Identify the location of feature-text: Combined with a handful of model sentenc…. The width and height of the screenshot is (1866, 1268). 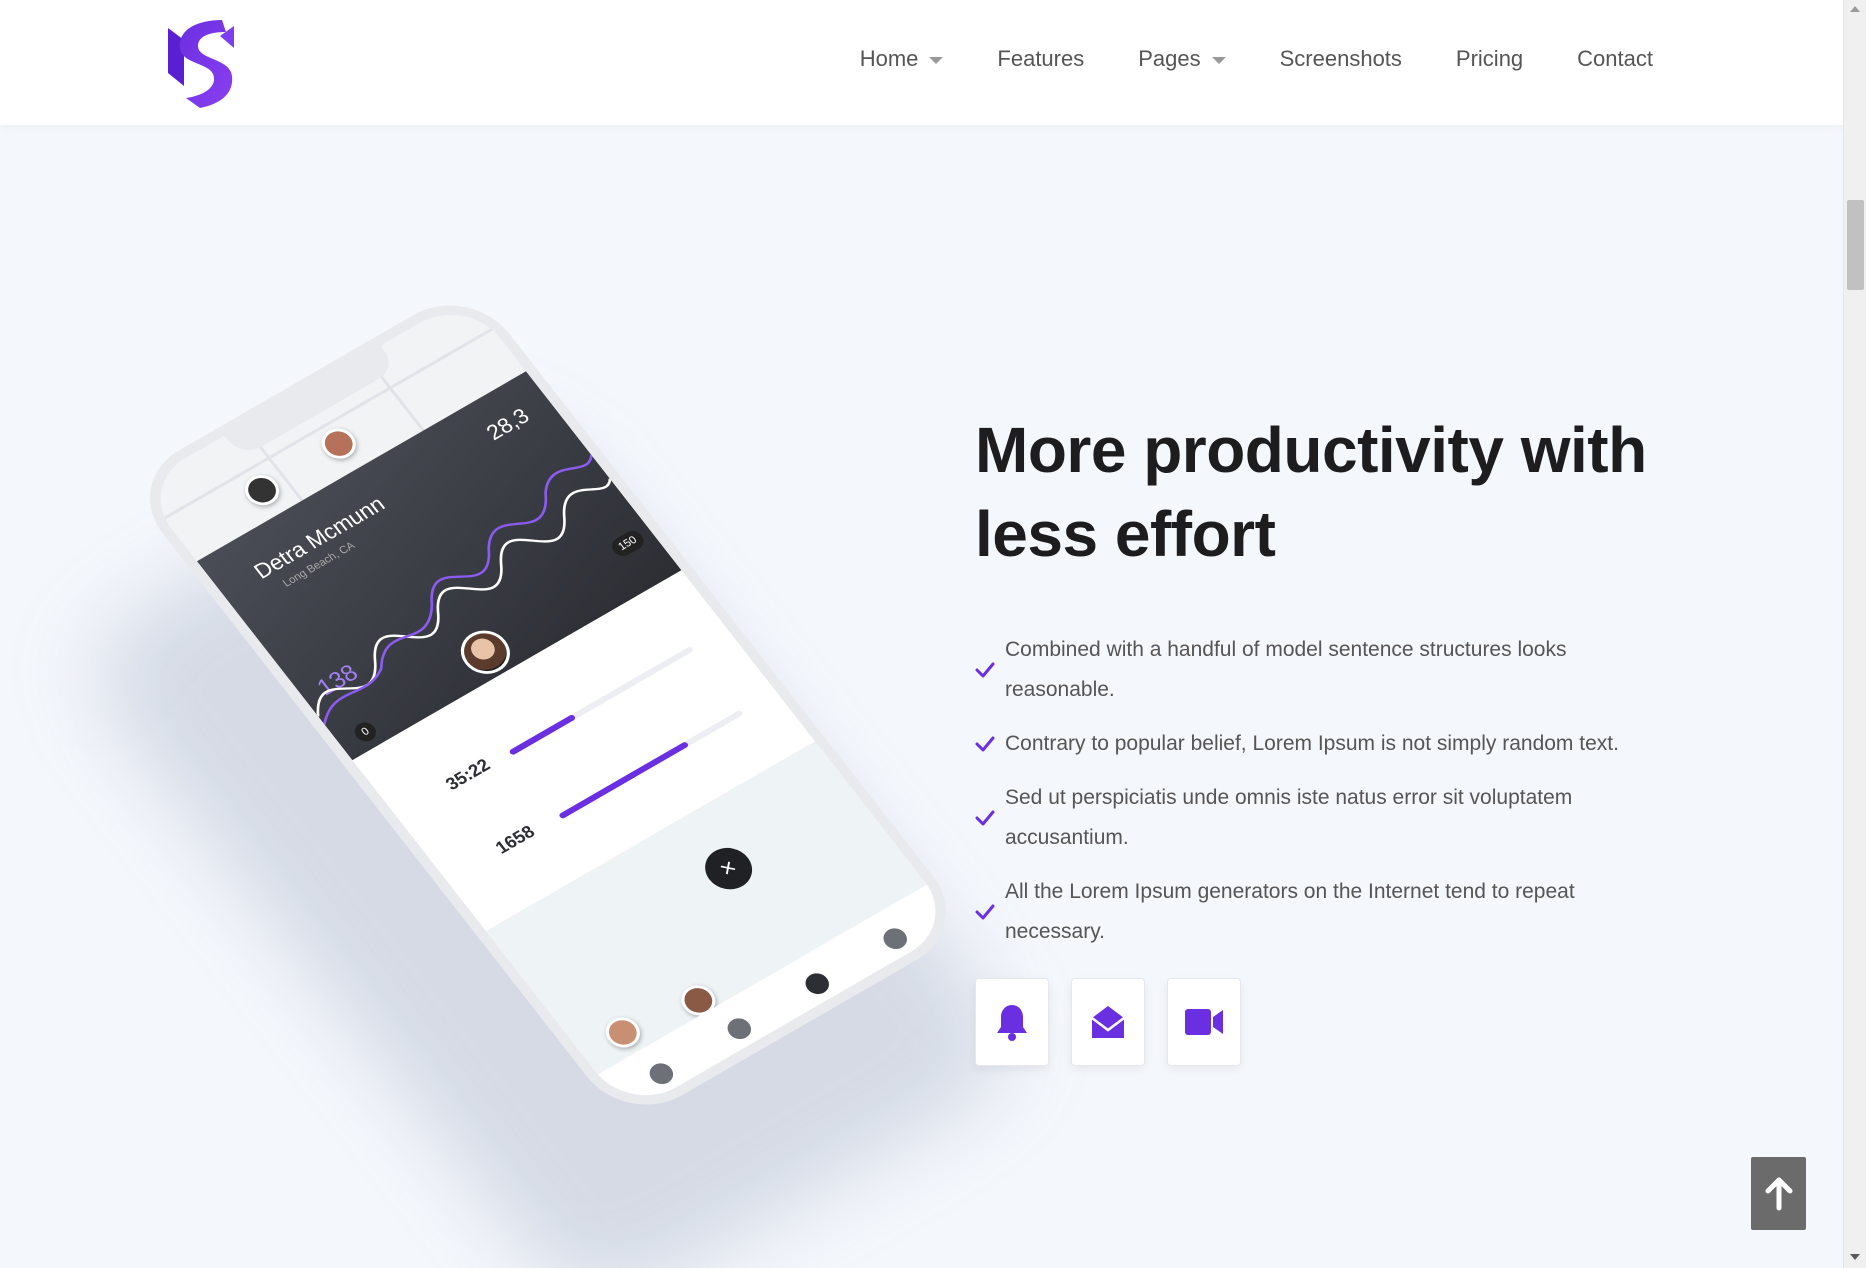
(1286, 669).